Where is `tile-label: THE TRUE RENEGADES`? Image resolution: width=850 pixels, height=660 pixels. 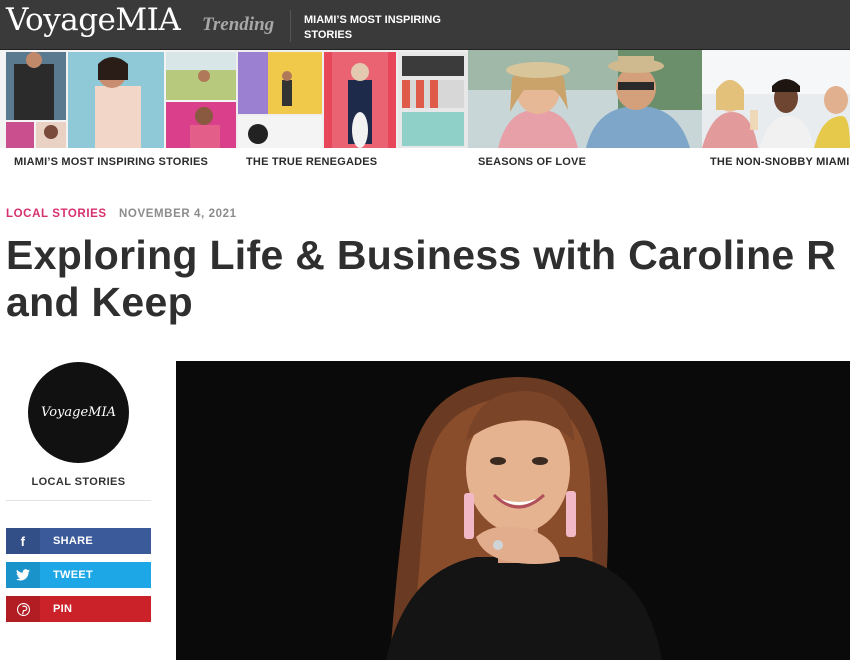 tile-label: THE TRUE RENEGADES is located at coordinates (312, 162).